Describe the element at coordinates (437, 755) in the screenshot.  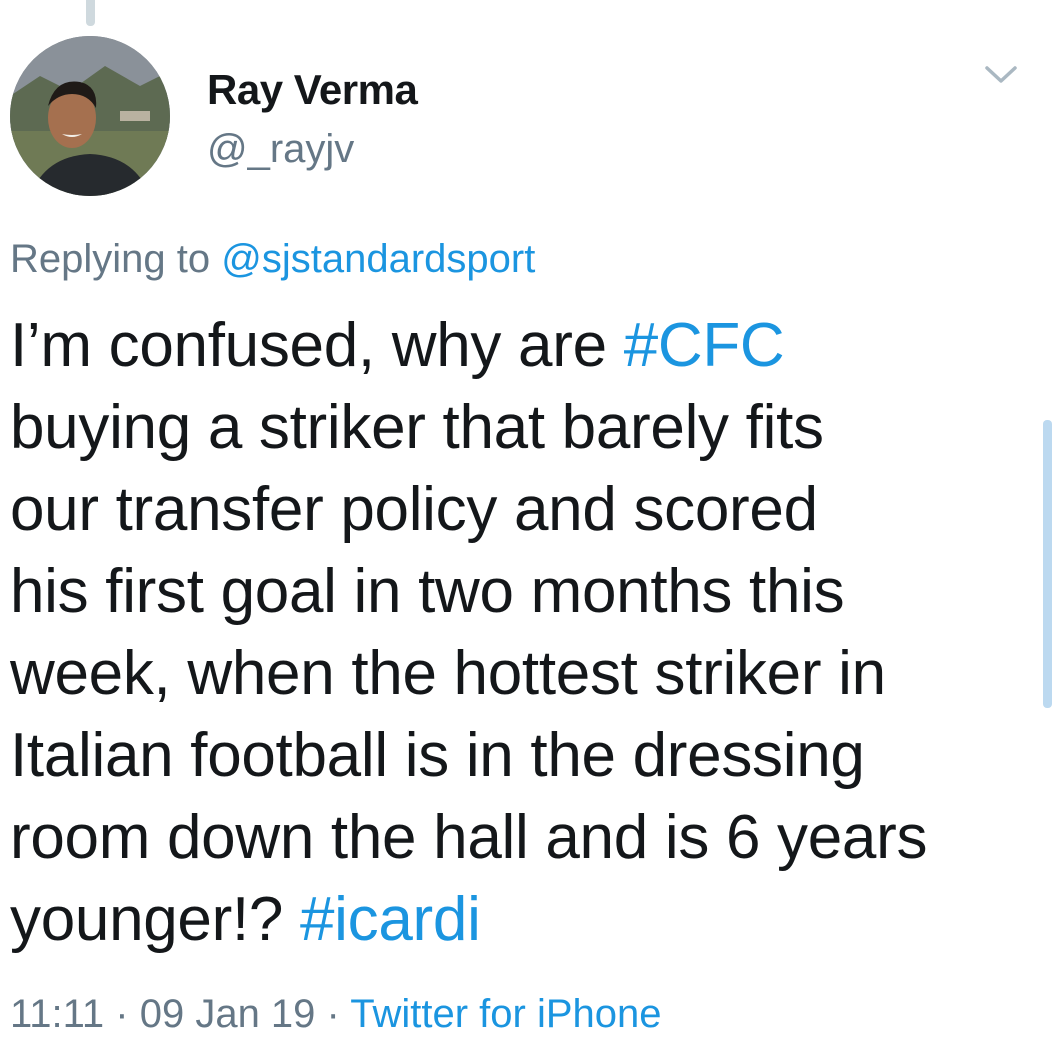
I see `tweet-line-6: Italian football is in the dressing` at that location.